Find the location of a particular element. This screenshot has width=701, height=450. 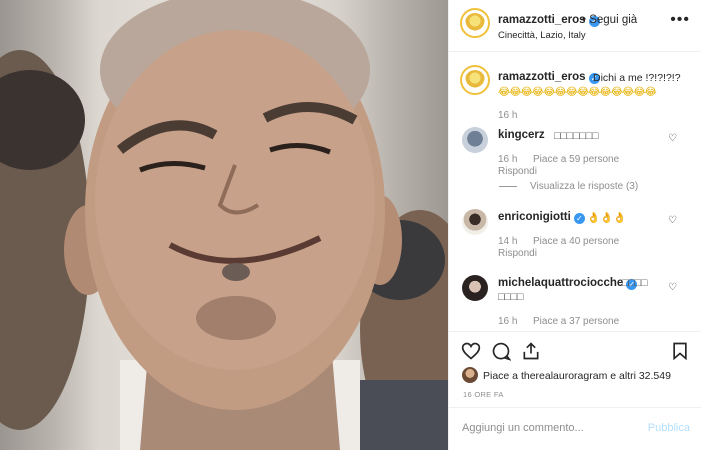

caption-username-text: ramazzotti_eros is located at coordinates (542, 77).